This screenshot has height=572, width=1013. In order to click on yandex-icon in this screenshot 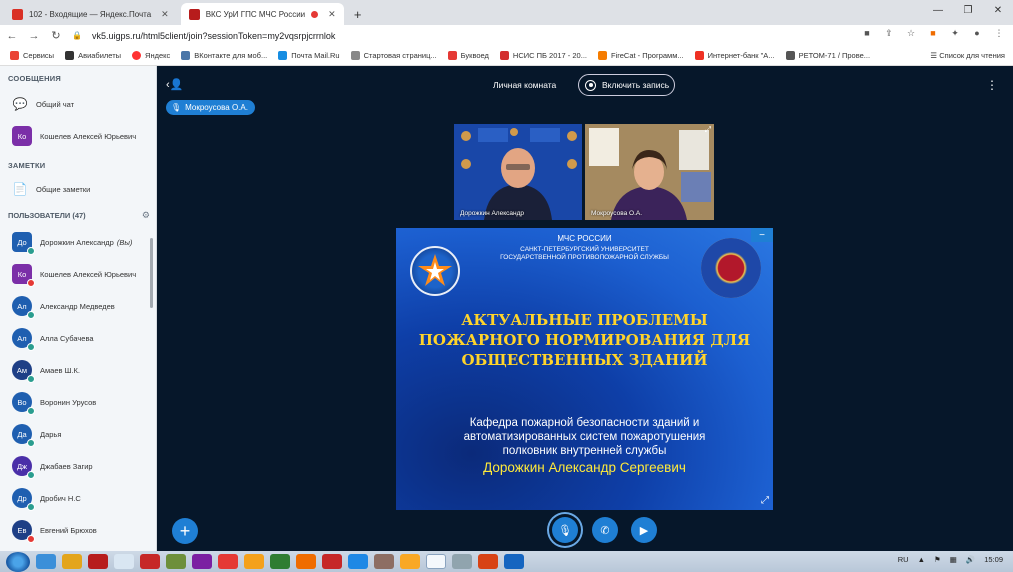, I will do `click(137, 55)`.